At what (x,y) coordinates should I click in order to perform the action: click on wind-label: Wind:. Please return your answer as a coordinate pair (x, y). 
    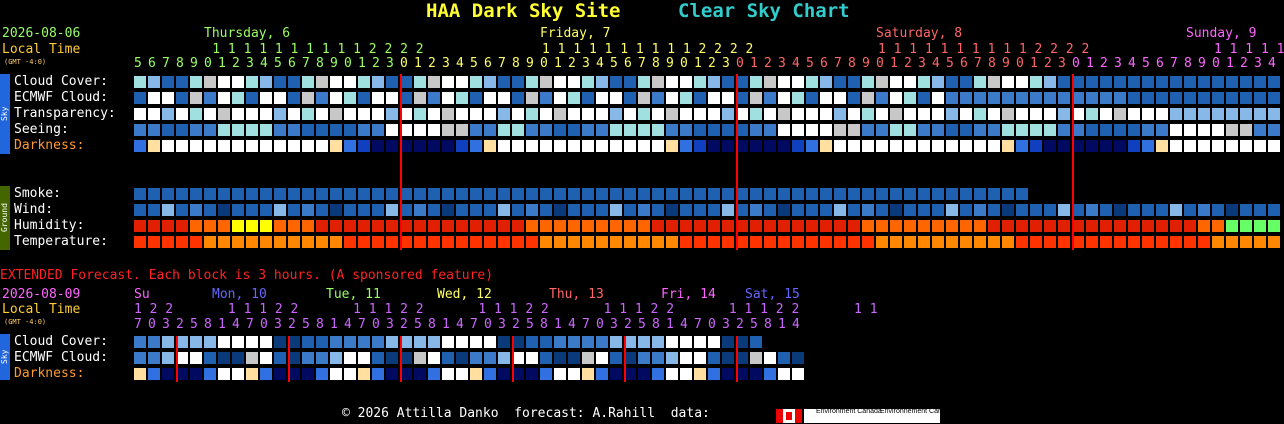
    Looking at the image, I should click on (33, 210).